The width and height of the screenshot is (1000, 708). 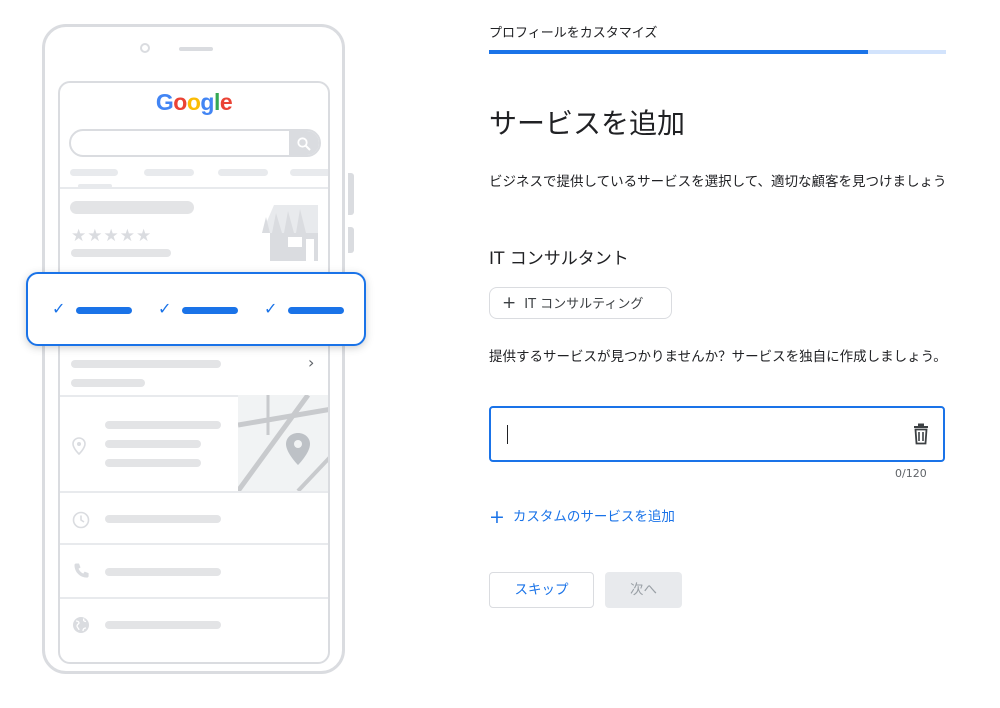 I want to click on add-custom-label: カスタムのサービスを追加, so click(x=593, y=517).